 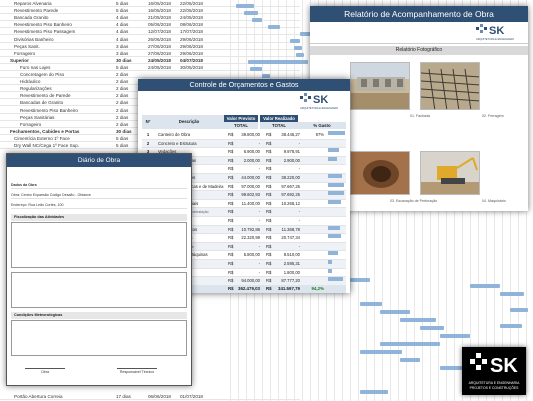 I want to click on task-end: 01/07/2018, so click(x=191, y=396).